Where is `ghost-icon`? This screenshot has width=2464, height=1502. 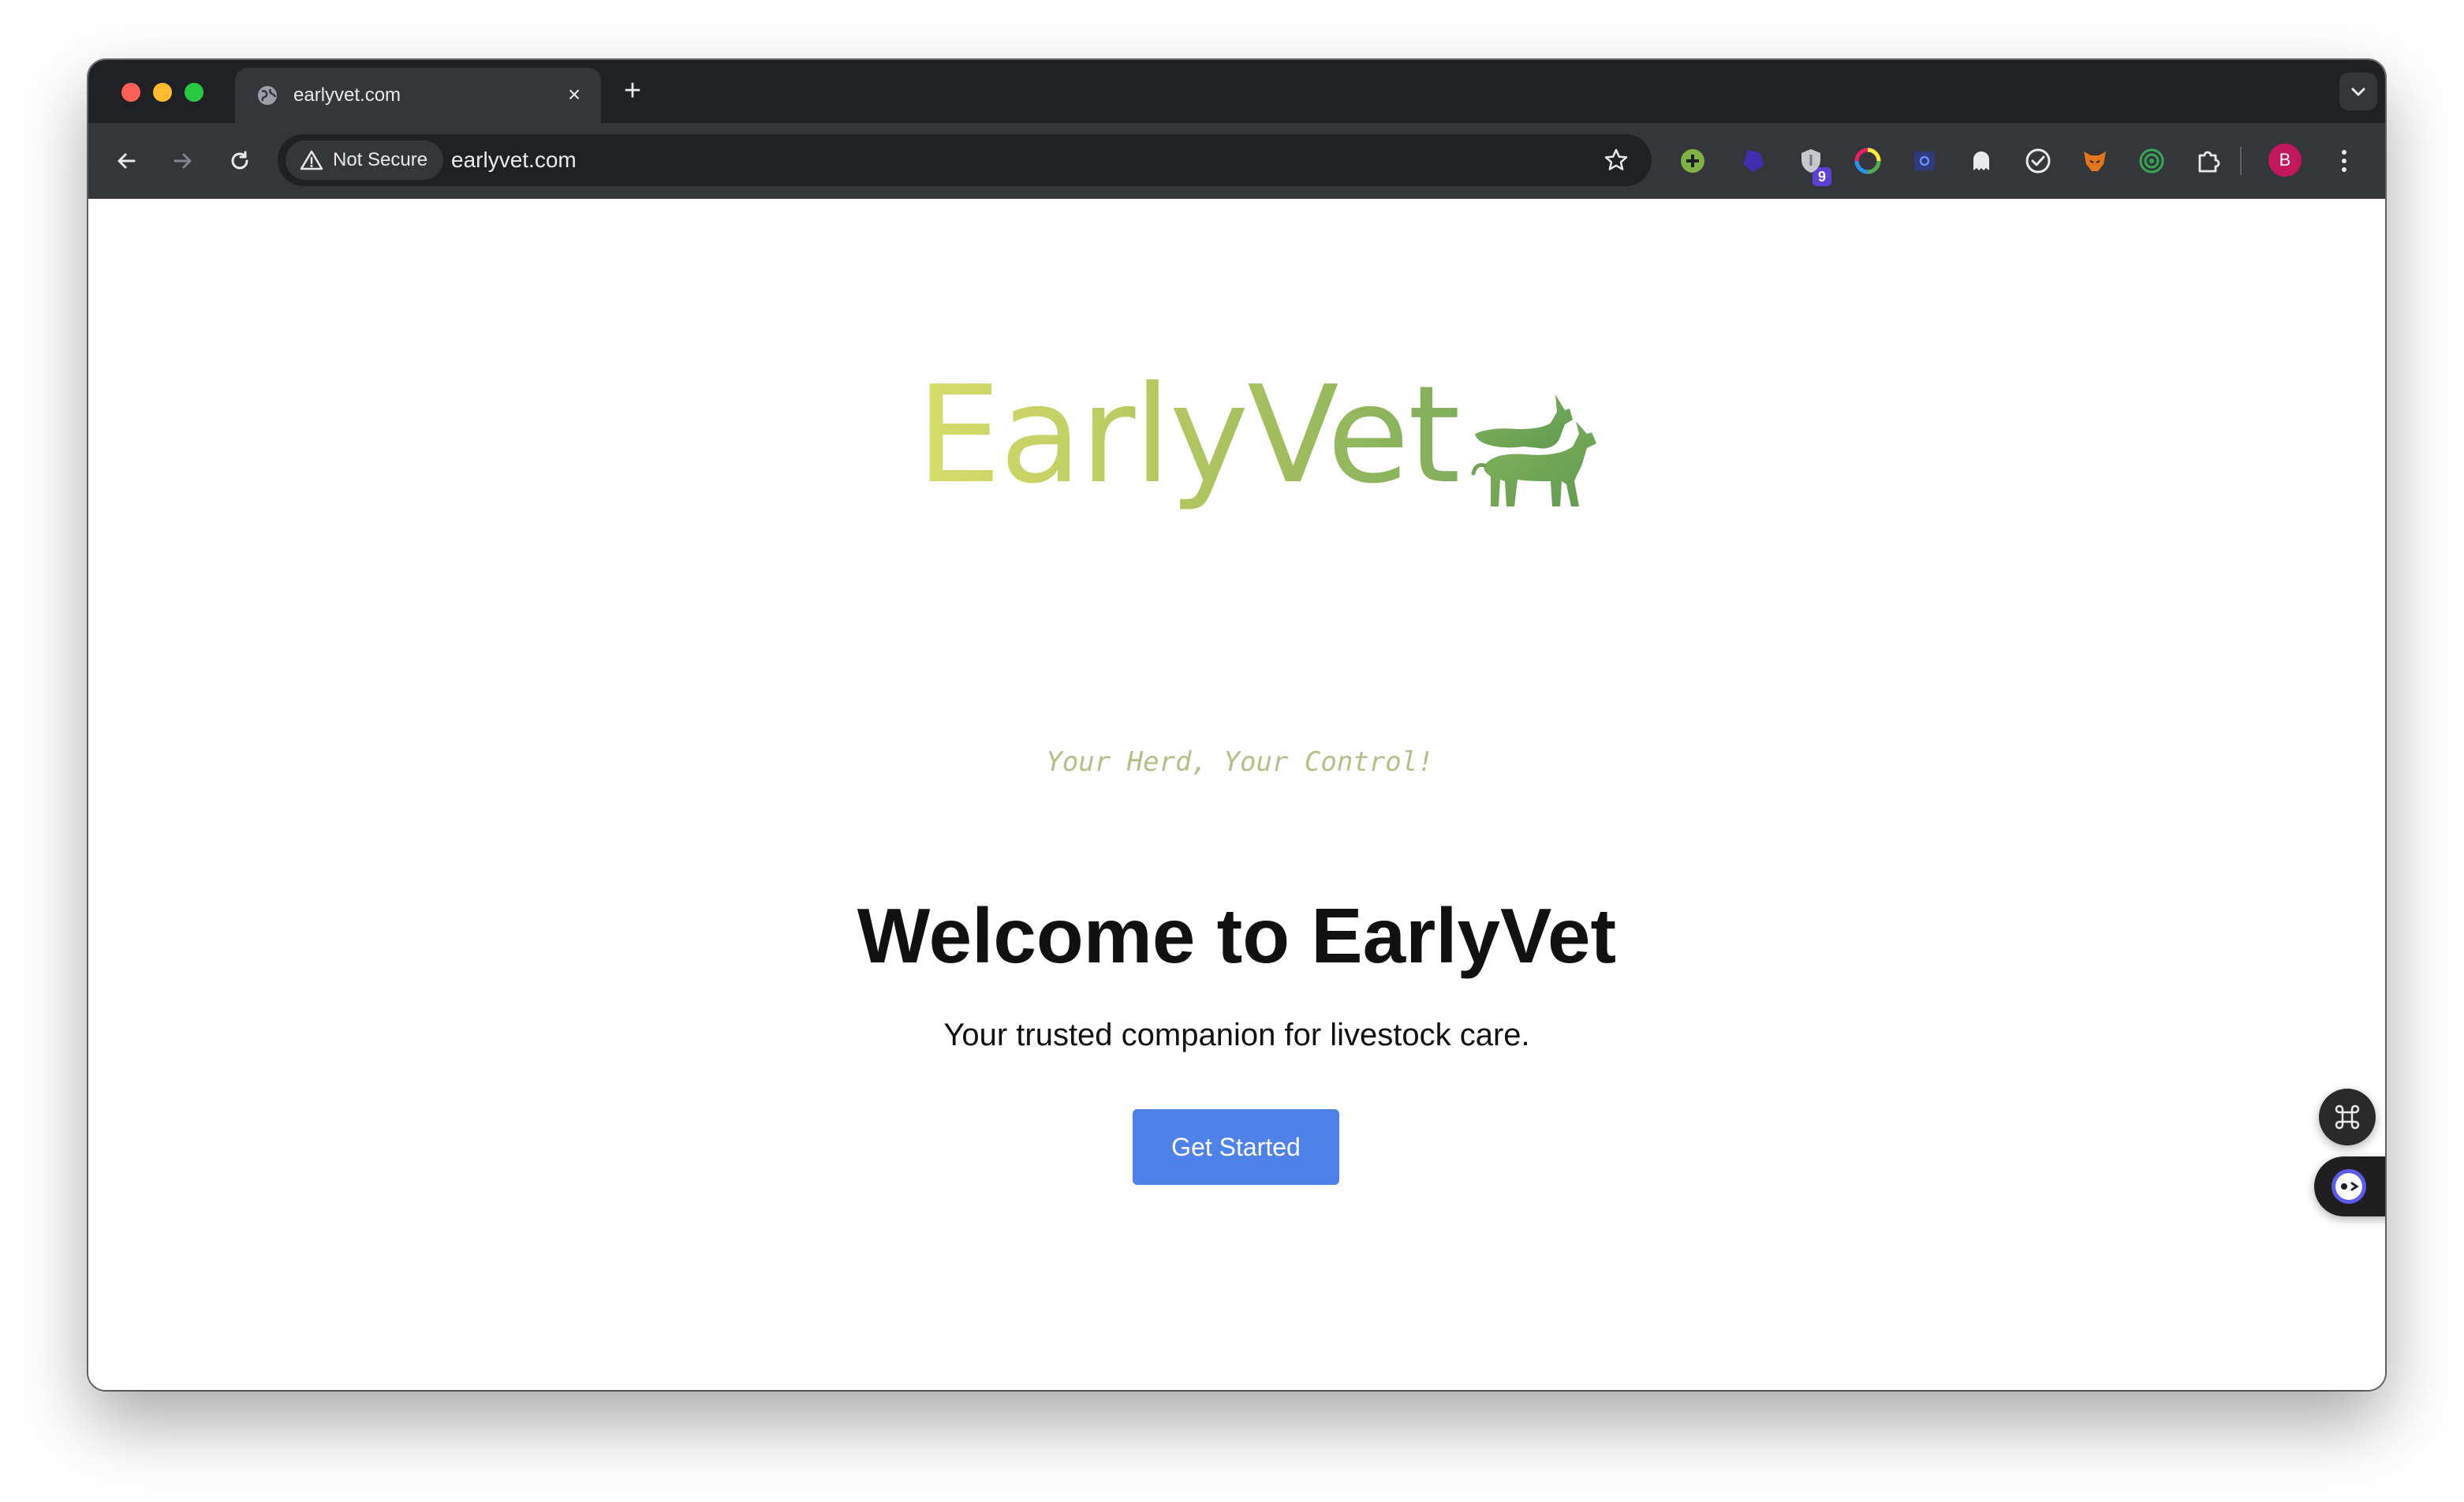 ghost-icon is located at coordinates (1981, 161).